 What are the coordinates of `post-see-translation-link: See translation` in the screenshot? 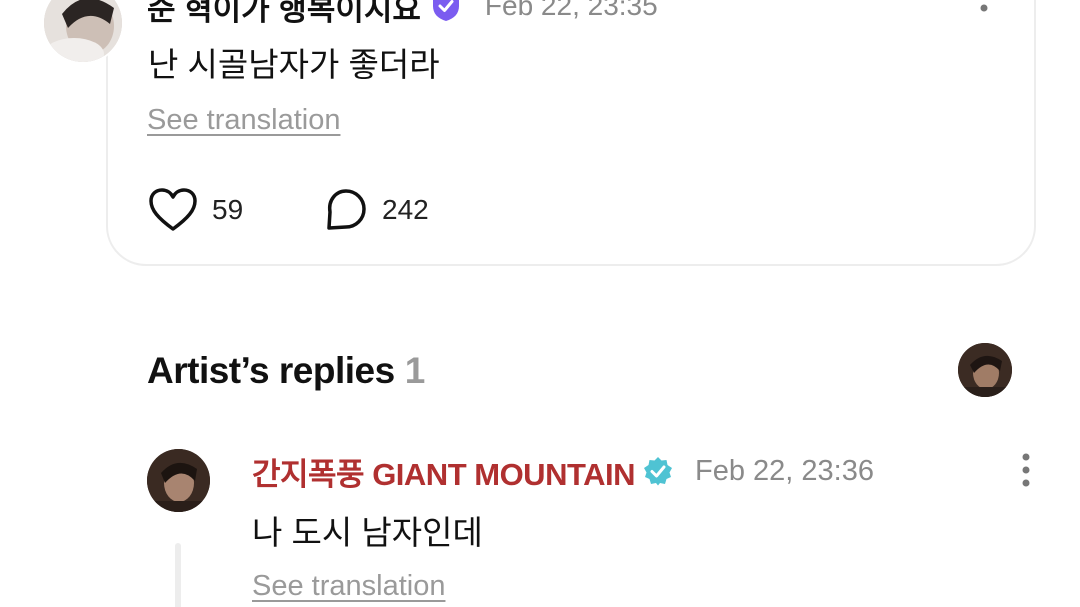 It's located at (243, 120).